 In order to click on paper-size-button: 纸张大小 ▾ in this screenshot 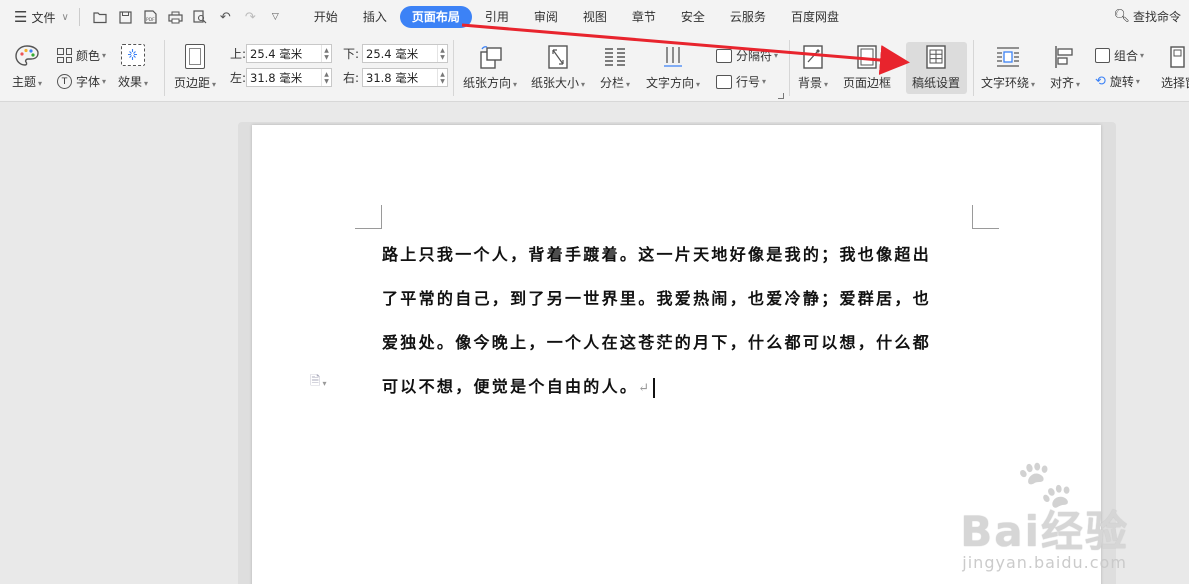, I will do `click(558, 67)`.